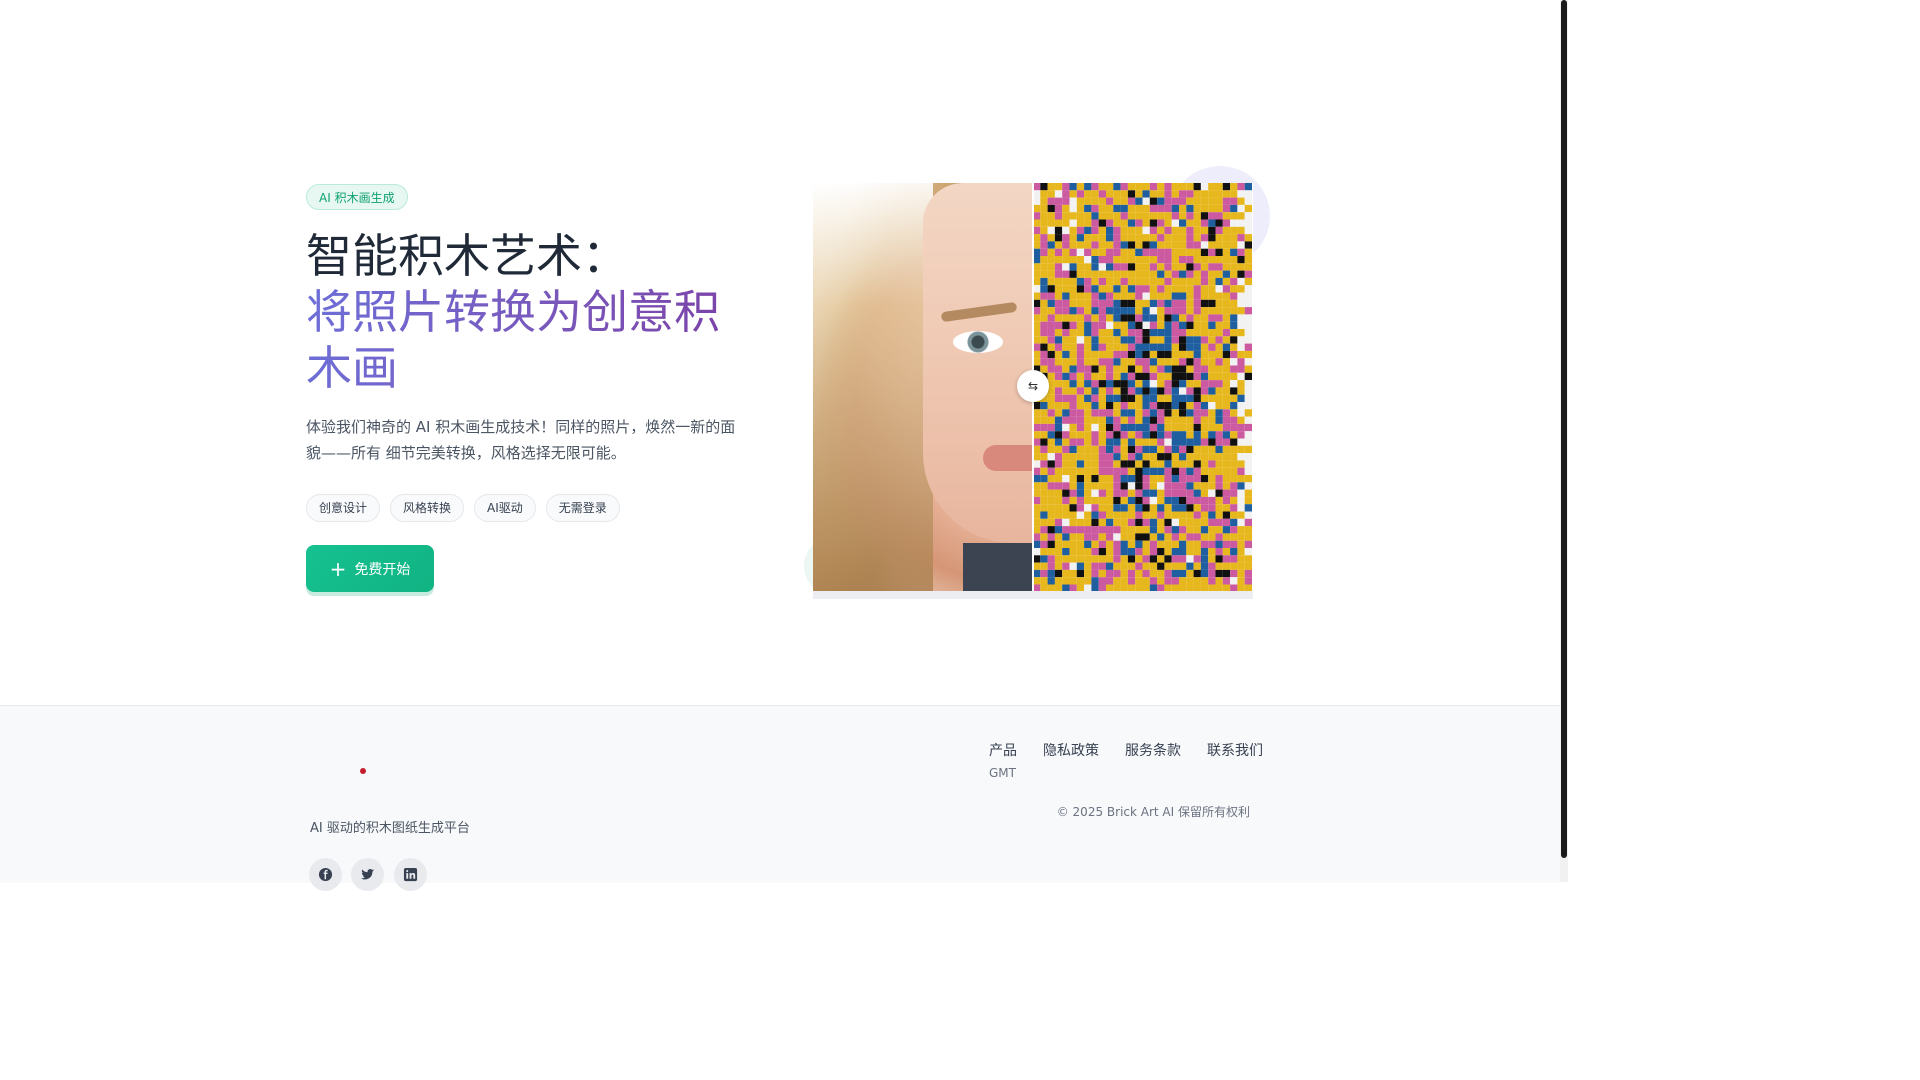 The height and width of the screenshot is (1080, 1920). What do you see at coordinates (390, 828) in the screenshot?
I see `footer-tagline: AI 驱动的积木图纸生成平台` at bounding box center [390, 828].